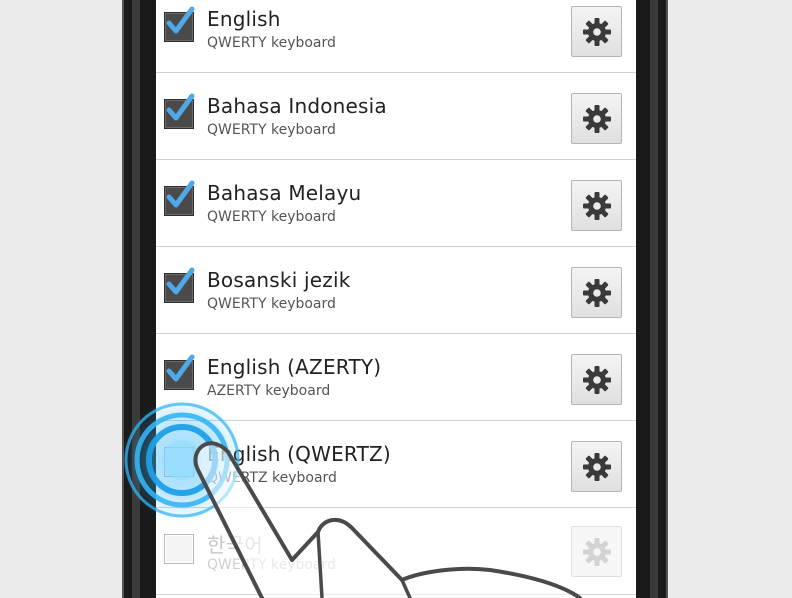 Image resolution: width=792 pixels, height=598 pixels. Describe the element at coordinates (284, 193) in the screenshot. I see `item-title: Bahasa Melayu` at that location.